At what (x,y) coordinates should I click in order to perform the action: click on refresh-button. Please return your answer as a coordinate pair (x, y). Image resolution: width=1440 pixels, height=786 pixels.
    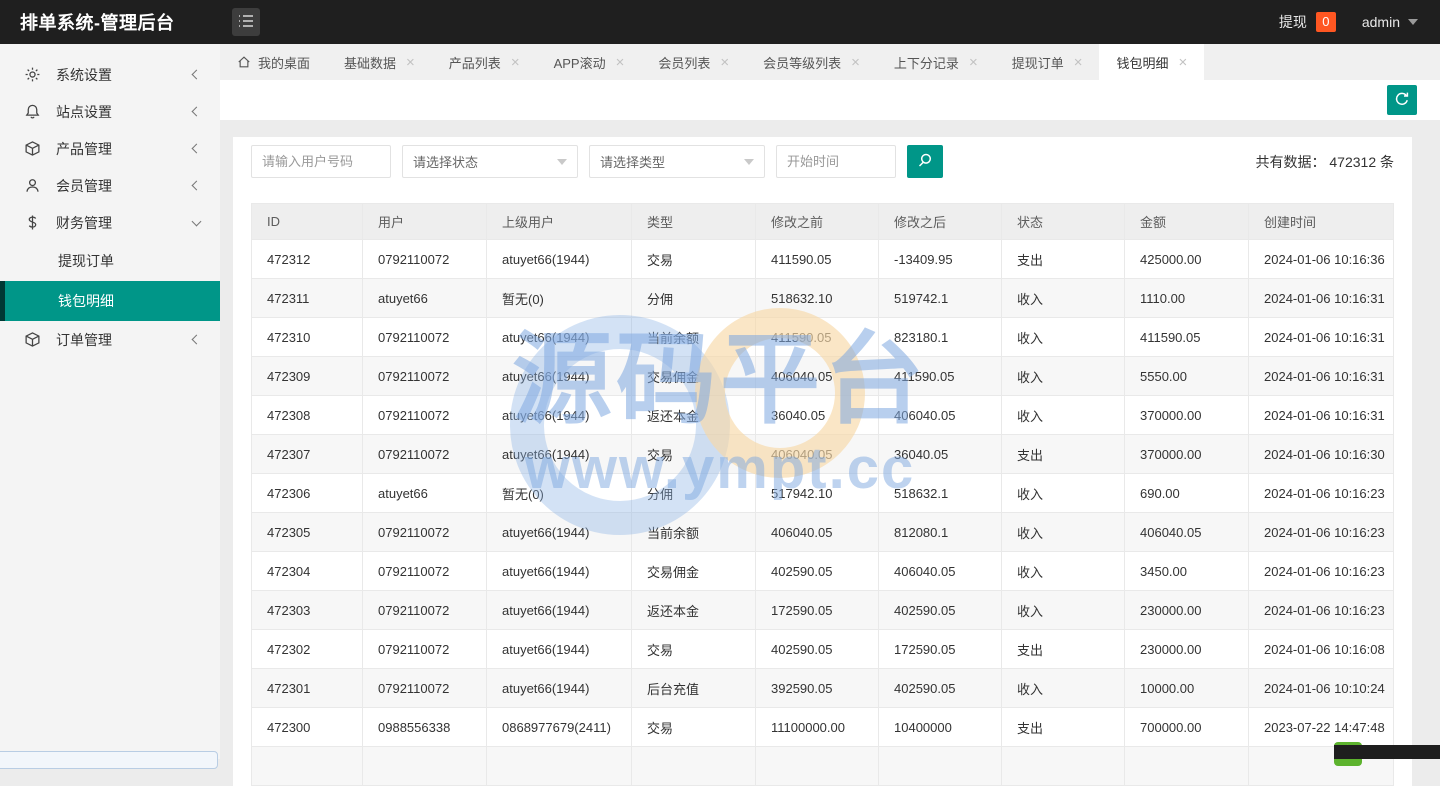
    Looking at the image, I should click on (1402, 100).